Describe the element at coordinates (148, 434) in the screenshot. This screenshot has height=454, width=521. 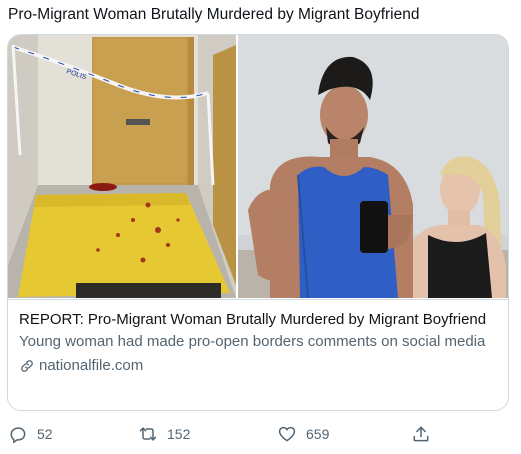
I see `retweet-icon` at that location.